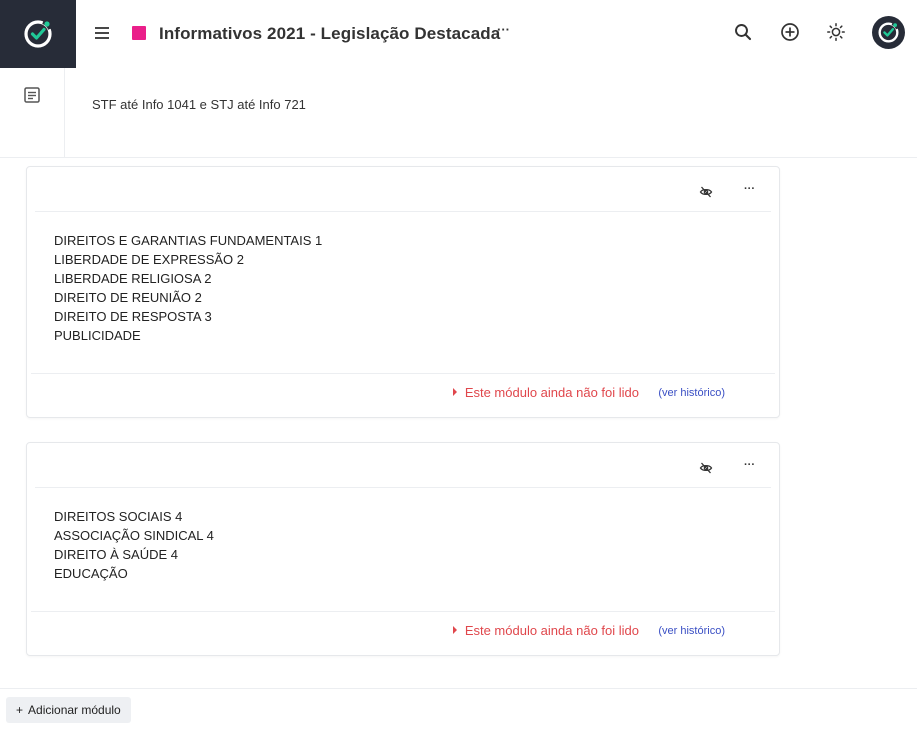  I want to click on page-subtitle: STF até Info 1041 e STJ até Info 721, so click(199, 104).